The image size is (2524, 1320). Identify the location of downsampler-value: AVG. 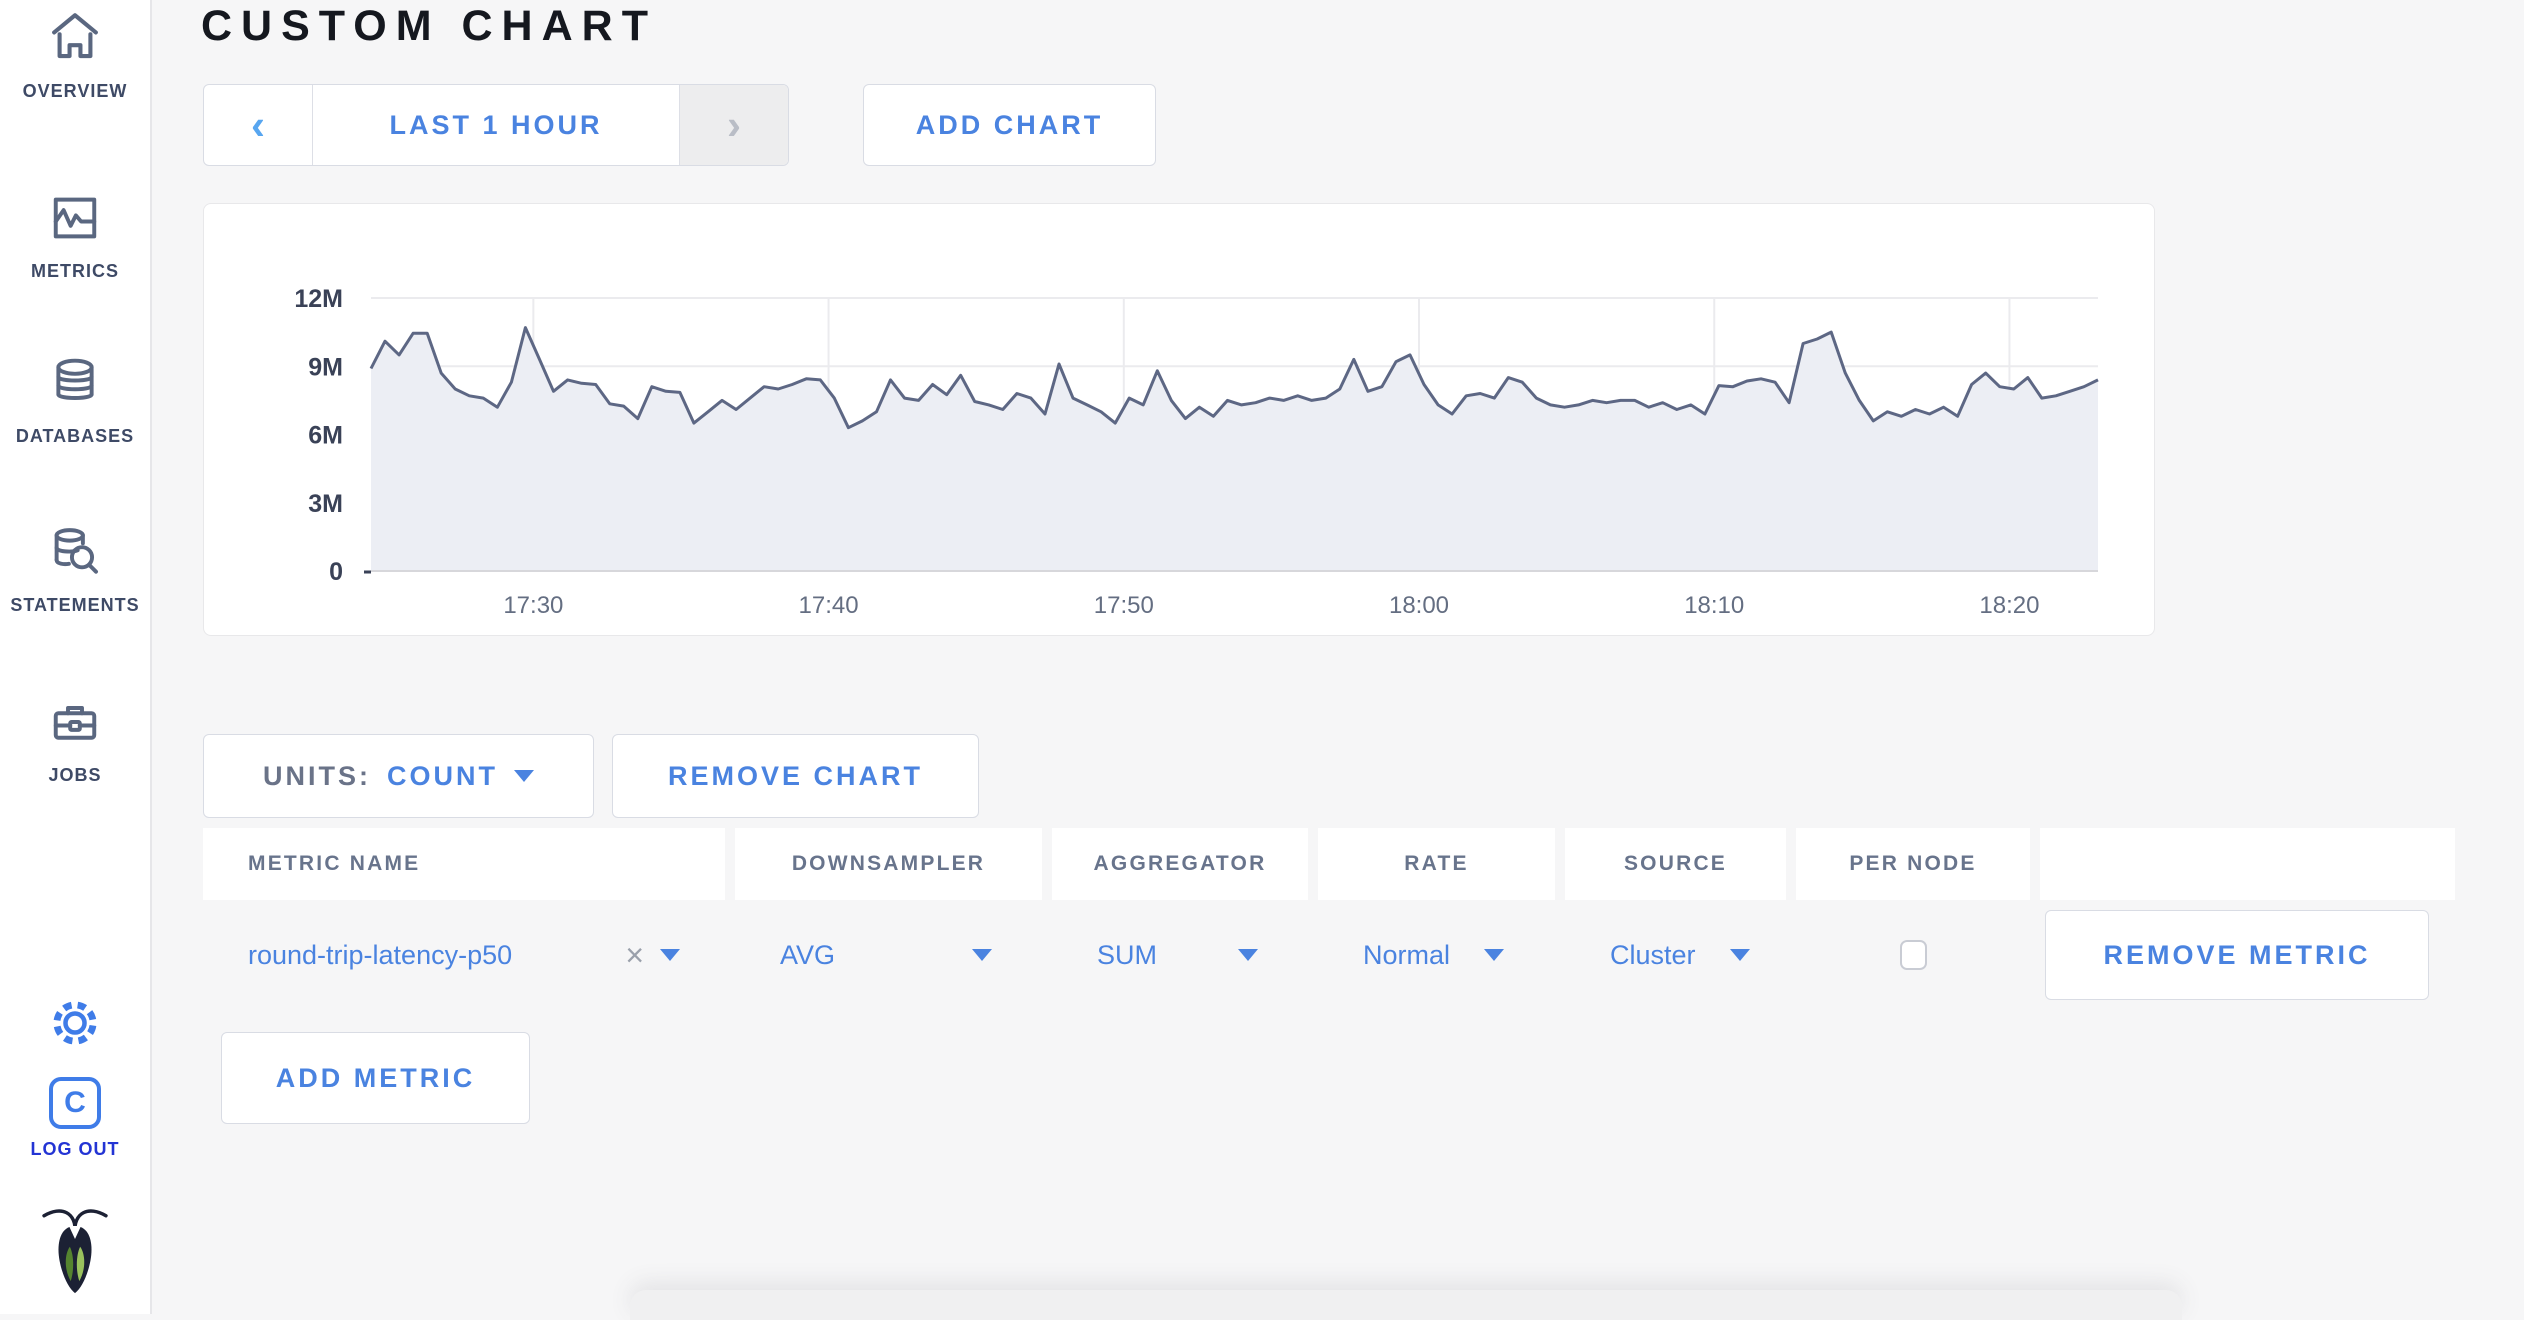
(808, 954).